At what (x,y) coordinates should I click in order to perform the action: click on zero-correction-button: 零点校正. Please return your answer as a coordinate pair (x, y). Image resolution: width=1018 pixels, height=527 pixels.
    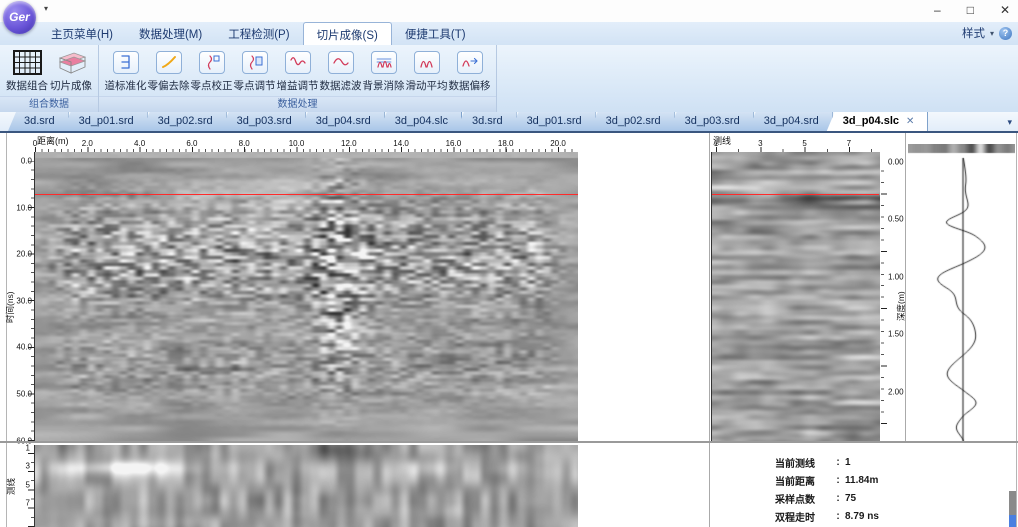
    Looking at the image, I should click on (211, 70).